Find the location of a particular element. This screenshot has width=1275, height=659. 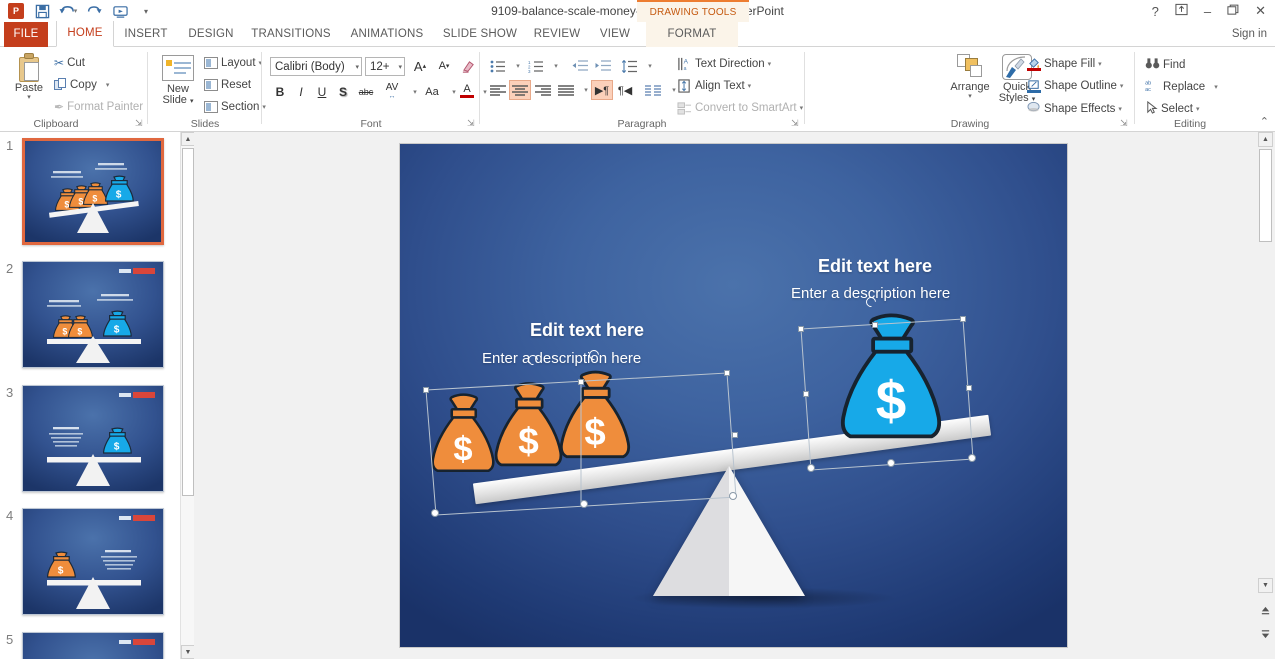

next-slide-button is located at coordinates (1265, 634).